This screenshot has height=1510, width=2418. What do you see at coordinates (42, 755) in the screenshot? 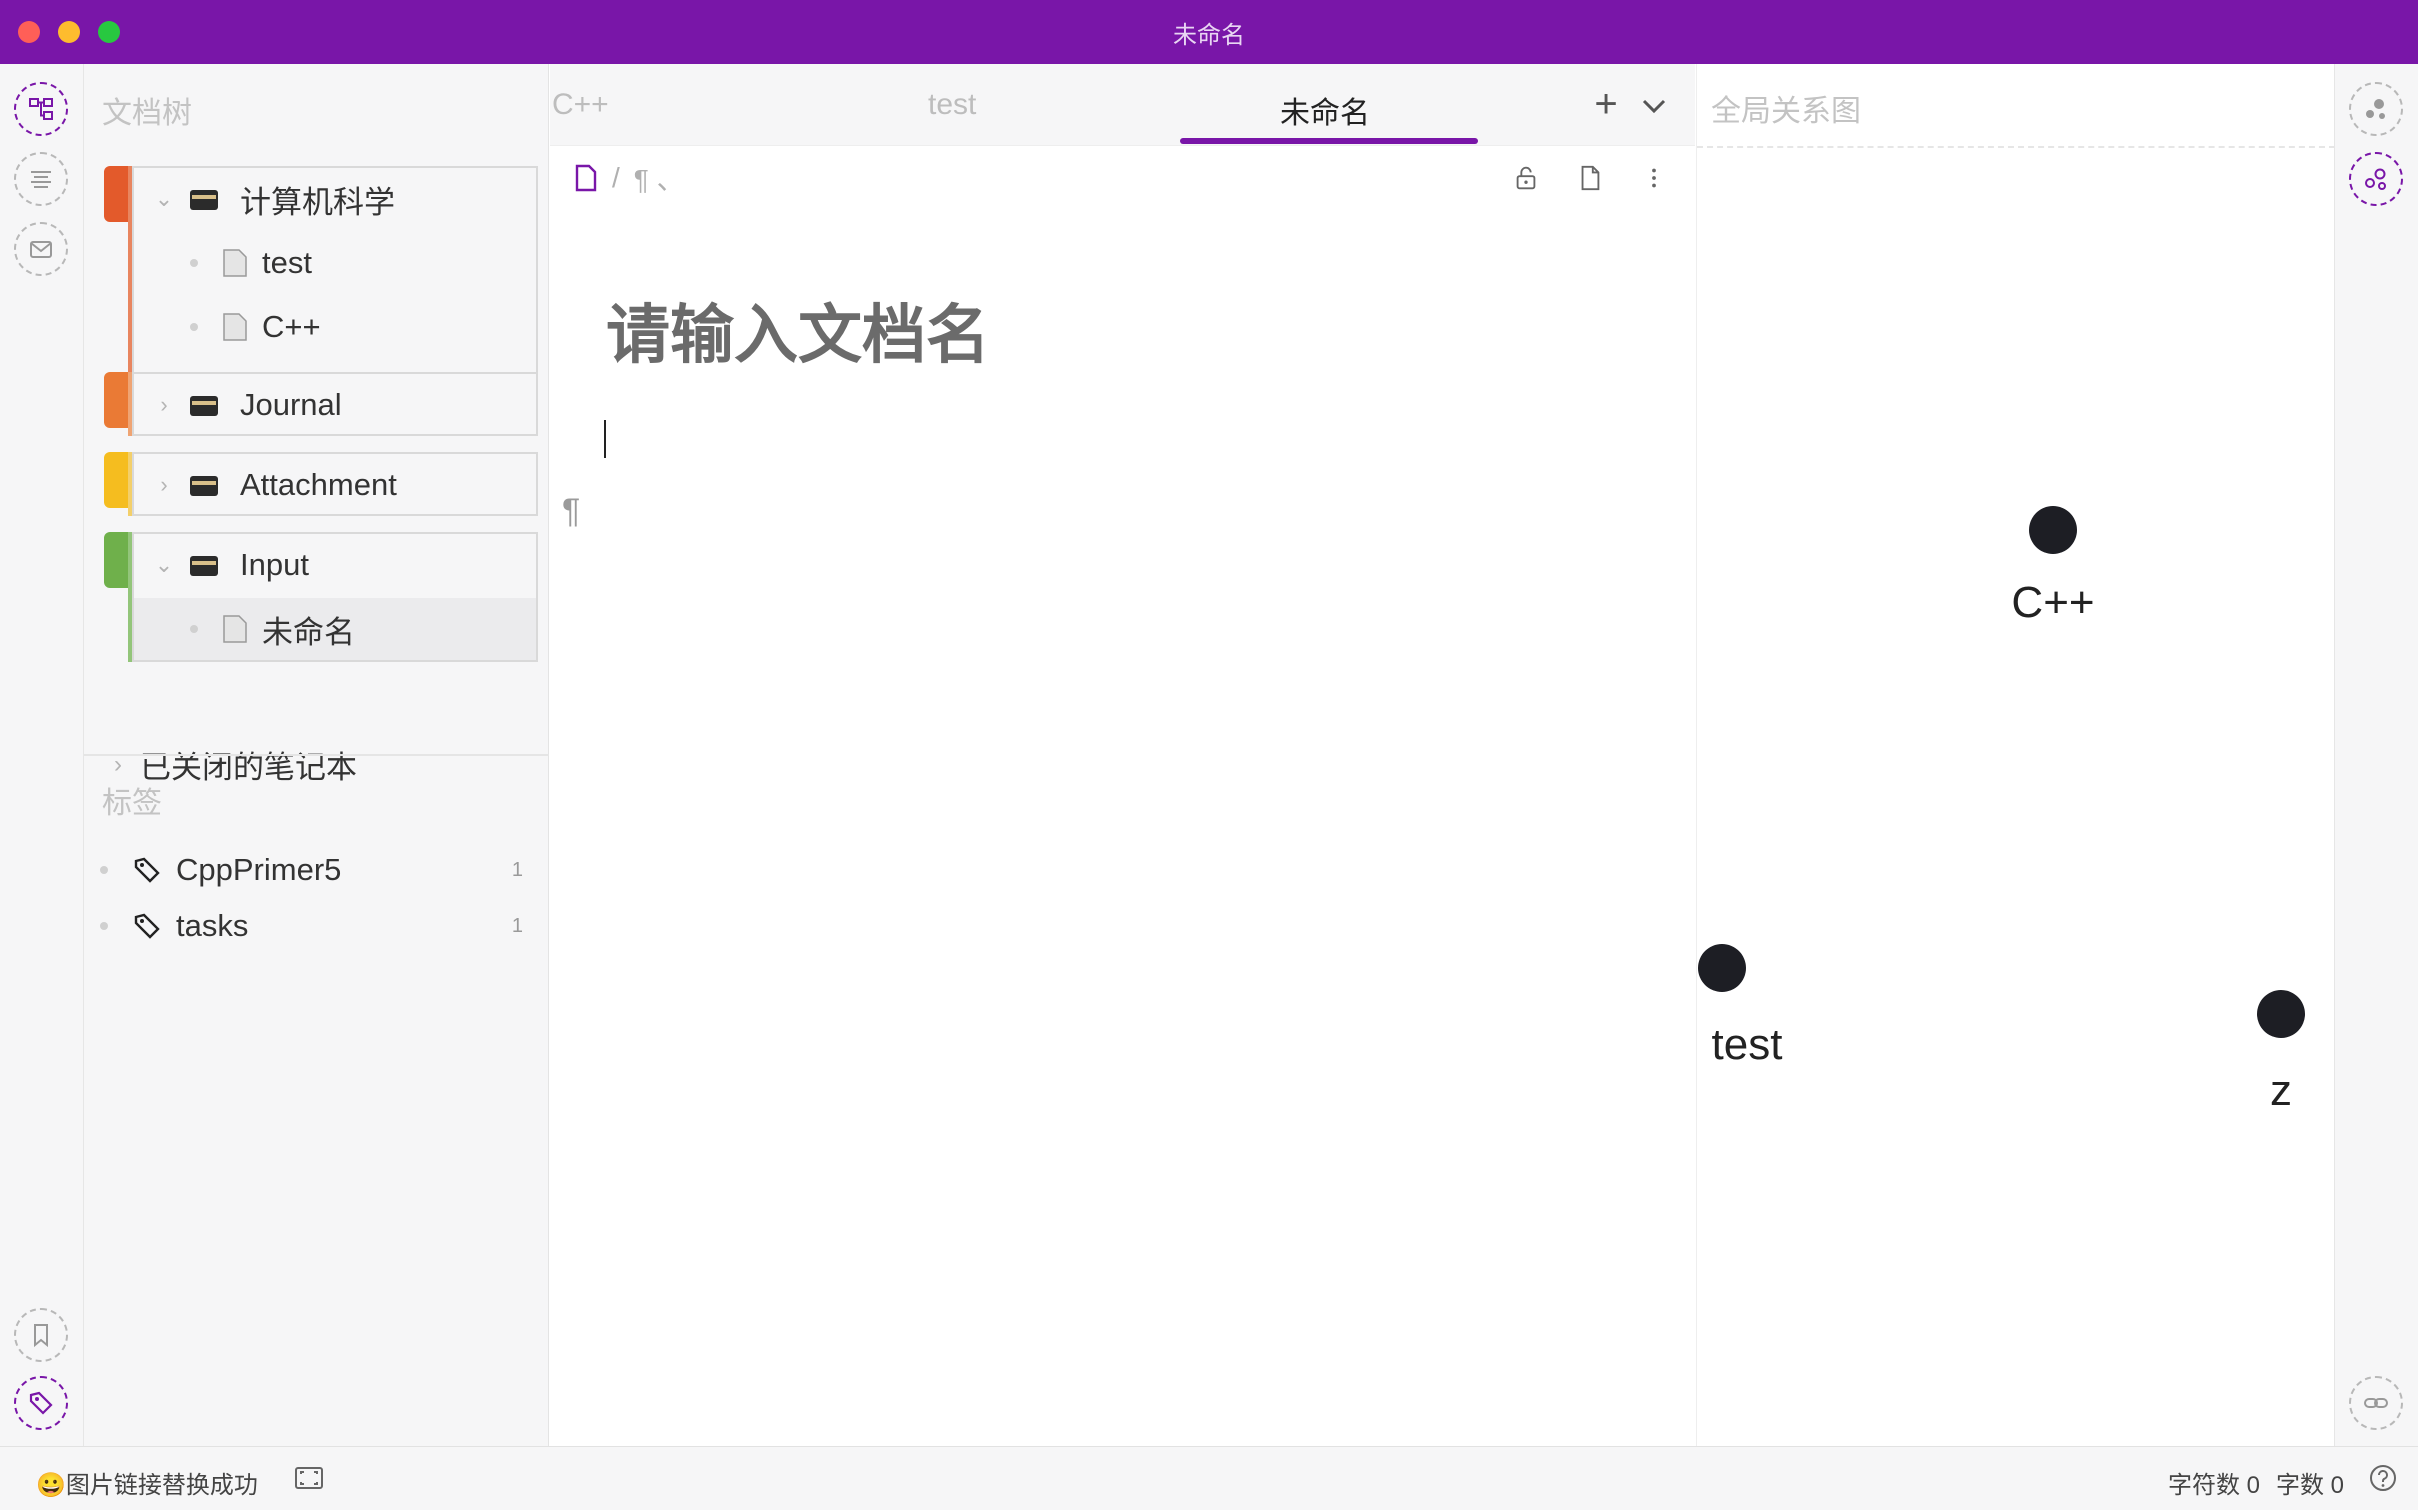
I see `left-dock` at bounding box center [42, 755].